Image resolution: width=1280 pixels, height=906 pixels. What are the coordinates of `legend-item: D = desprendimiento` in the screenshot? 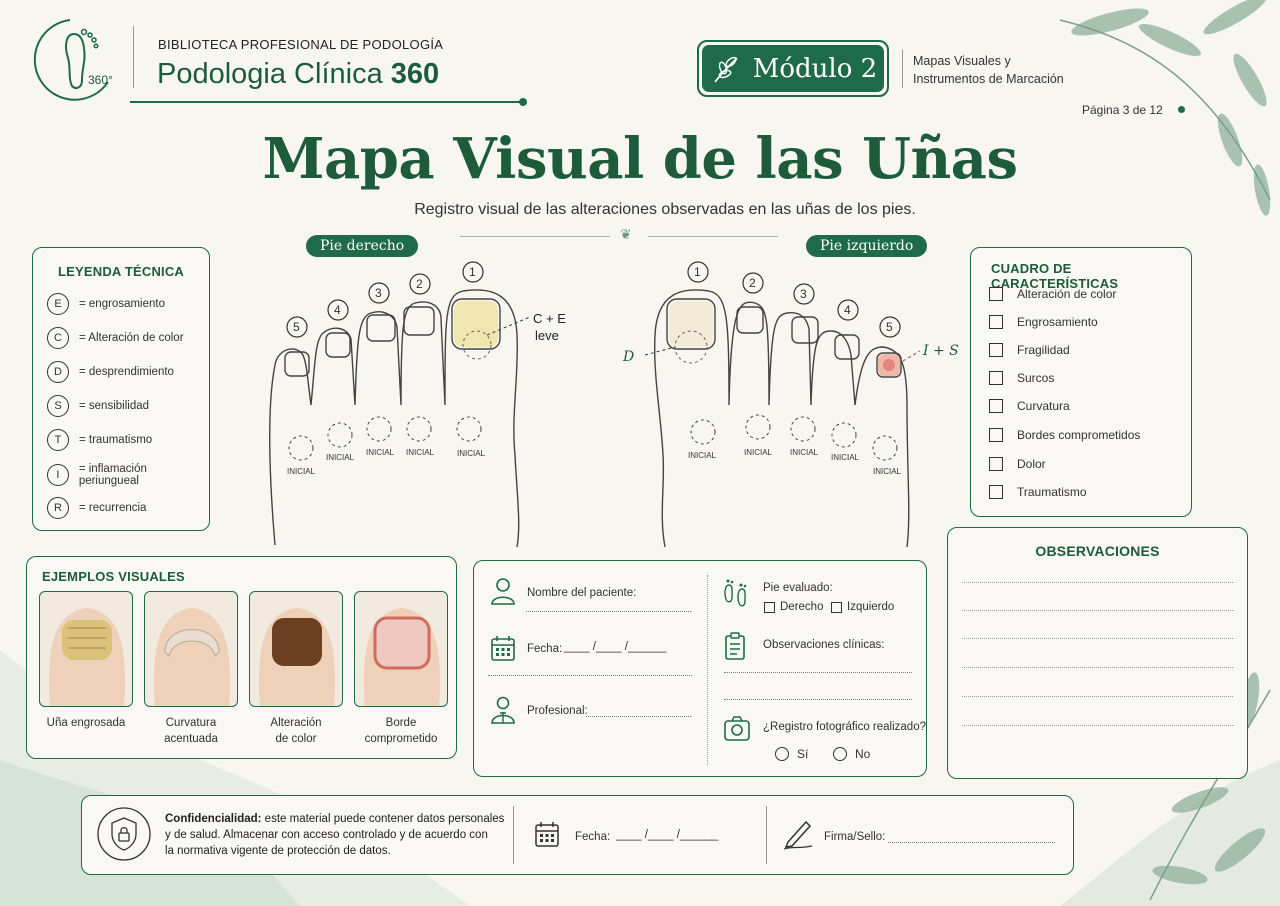 It's located at (110, 372).